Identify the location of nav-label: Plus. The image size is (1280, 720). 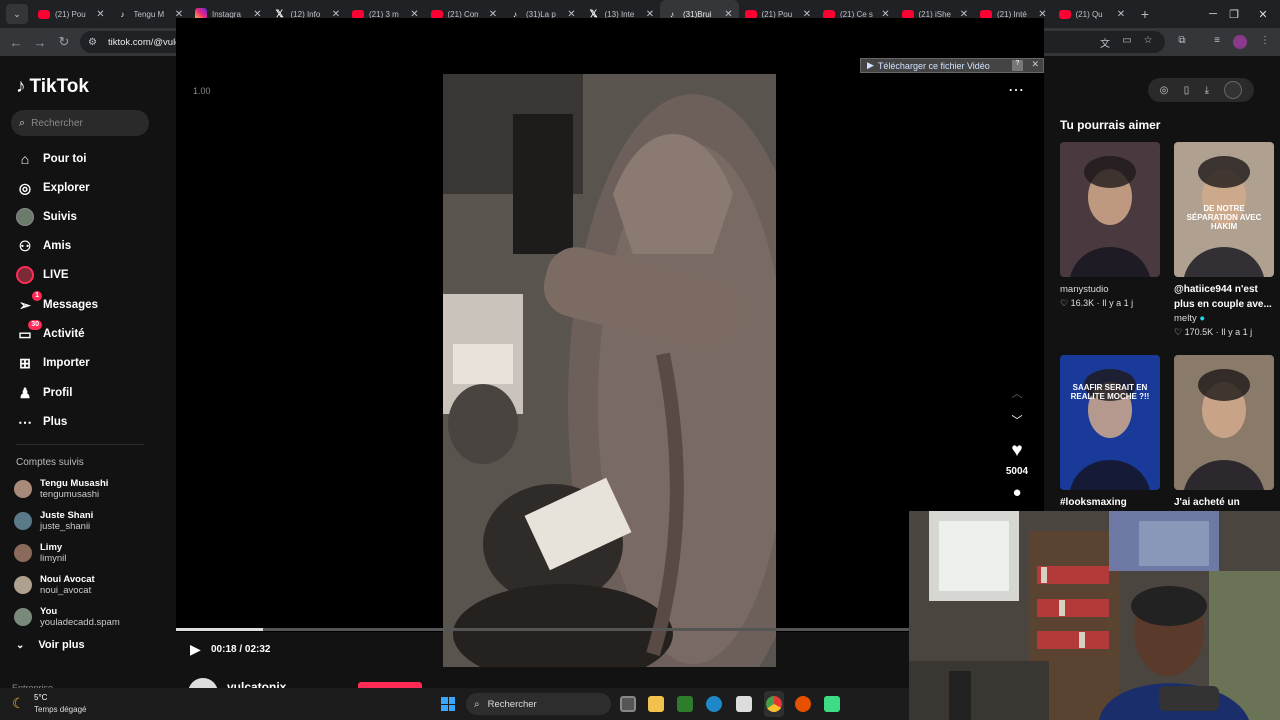
(55, 422).